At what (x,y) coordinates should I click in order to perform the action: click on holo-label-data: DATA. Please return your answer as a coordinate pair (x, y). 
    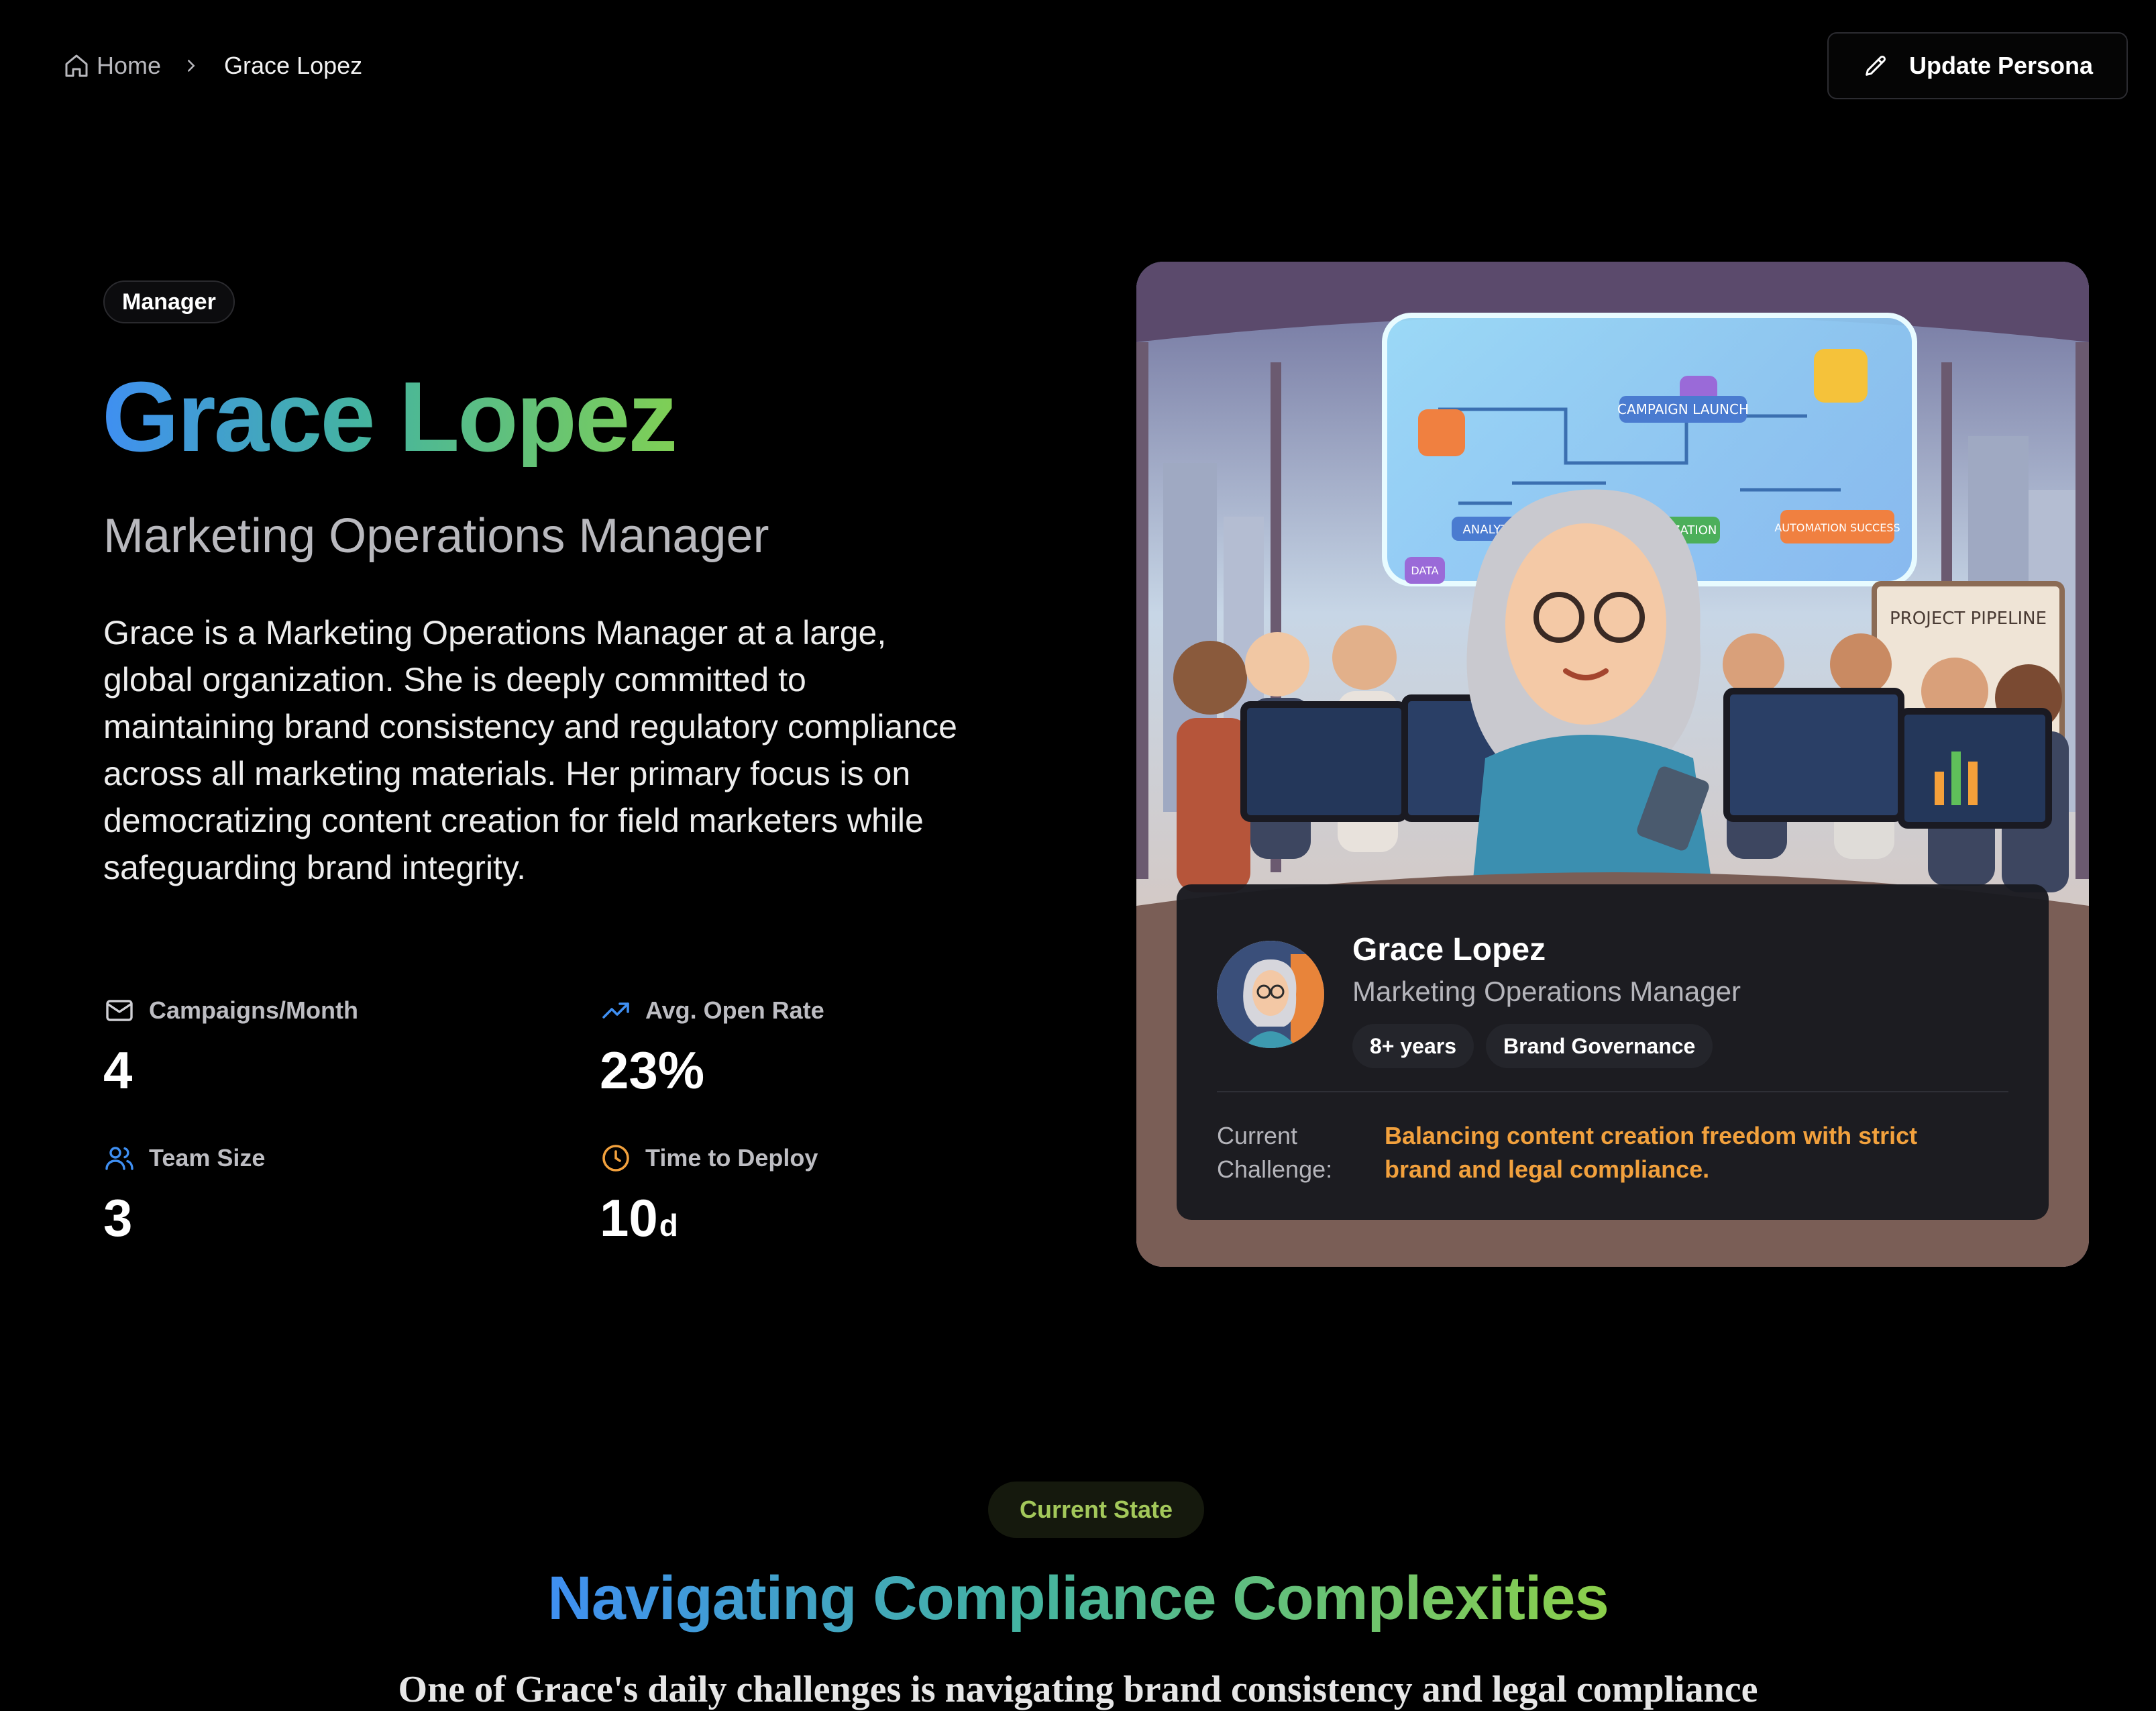
    Looking at the image, I should click on (1424, 570).